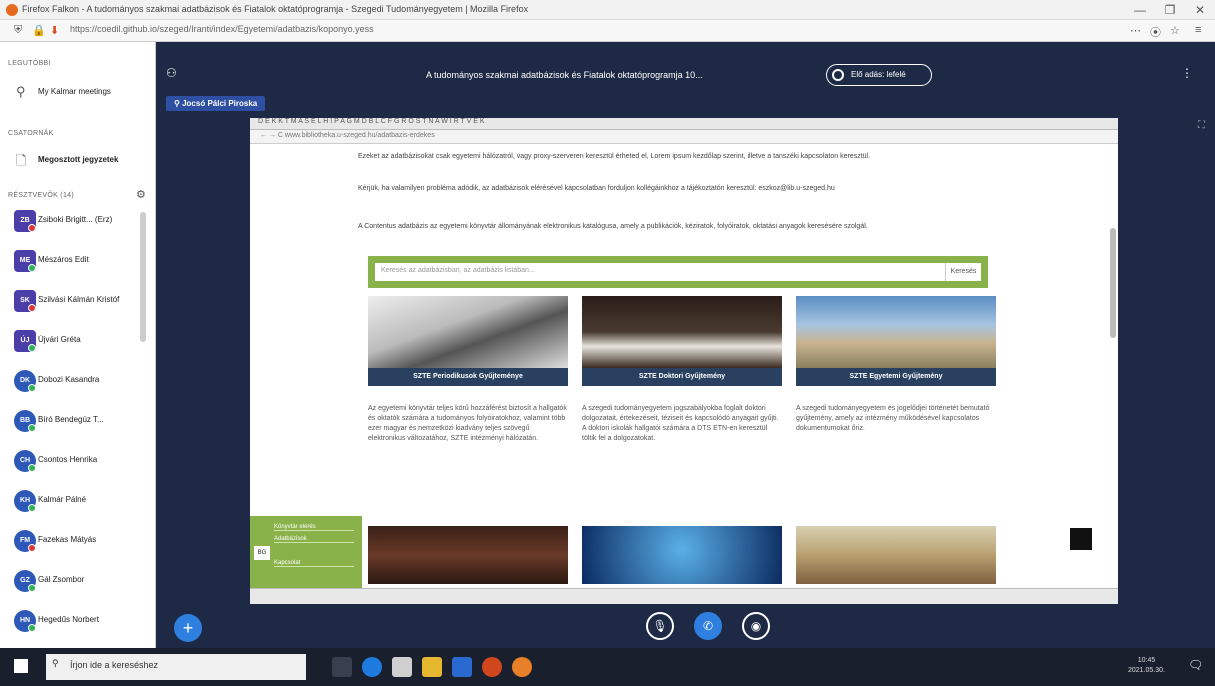 This screenshot has width=1215, height=686. Describe the element at coordinates (114, 665) in the screenshot. I see `taskbar-search-placeholder: Írjon ide a kereséshez` at that location.